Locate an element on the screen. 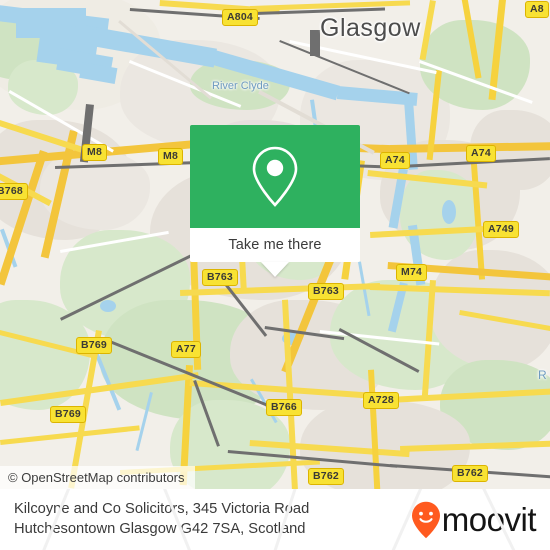 This screenshot has width=550, height=550. road-shield: A8 is located at coordinates (537, 9).